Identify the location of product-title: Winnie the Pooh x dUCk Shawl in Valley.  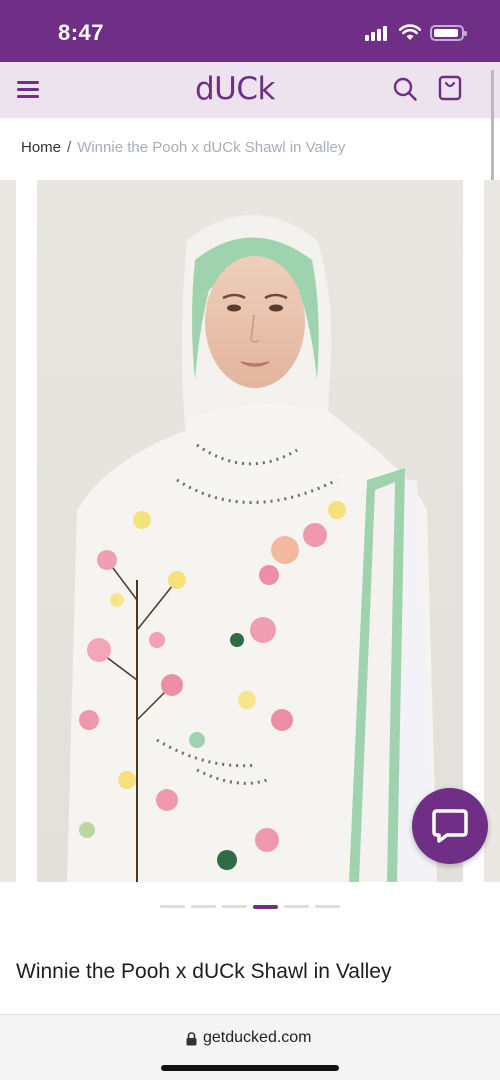
(204, 971).